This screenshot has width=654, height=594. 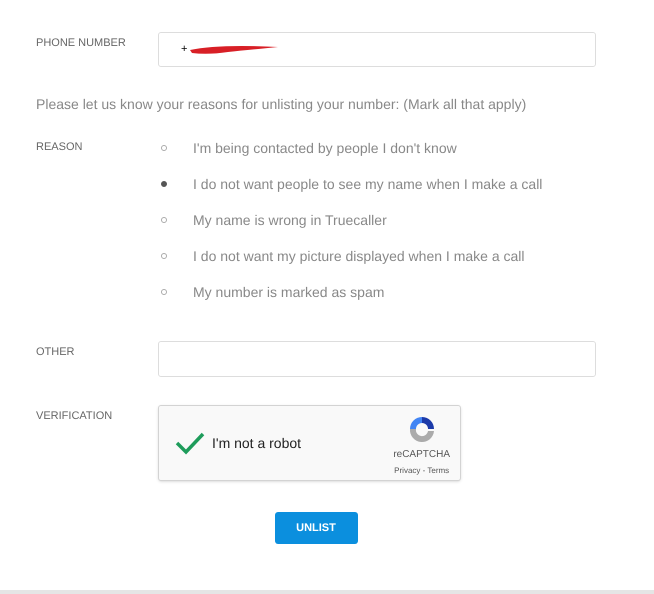 I want to click on instruction-text: Please let us know your reasons for unlisting your number: (Mark all that apply), so click(x=282, y=104).